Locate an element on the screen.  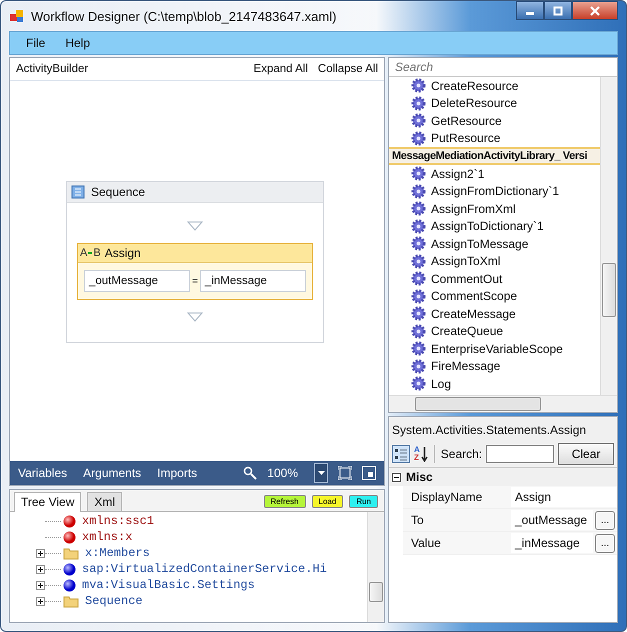
categorized-icon is located at coordinates (401, 454).